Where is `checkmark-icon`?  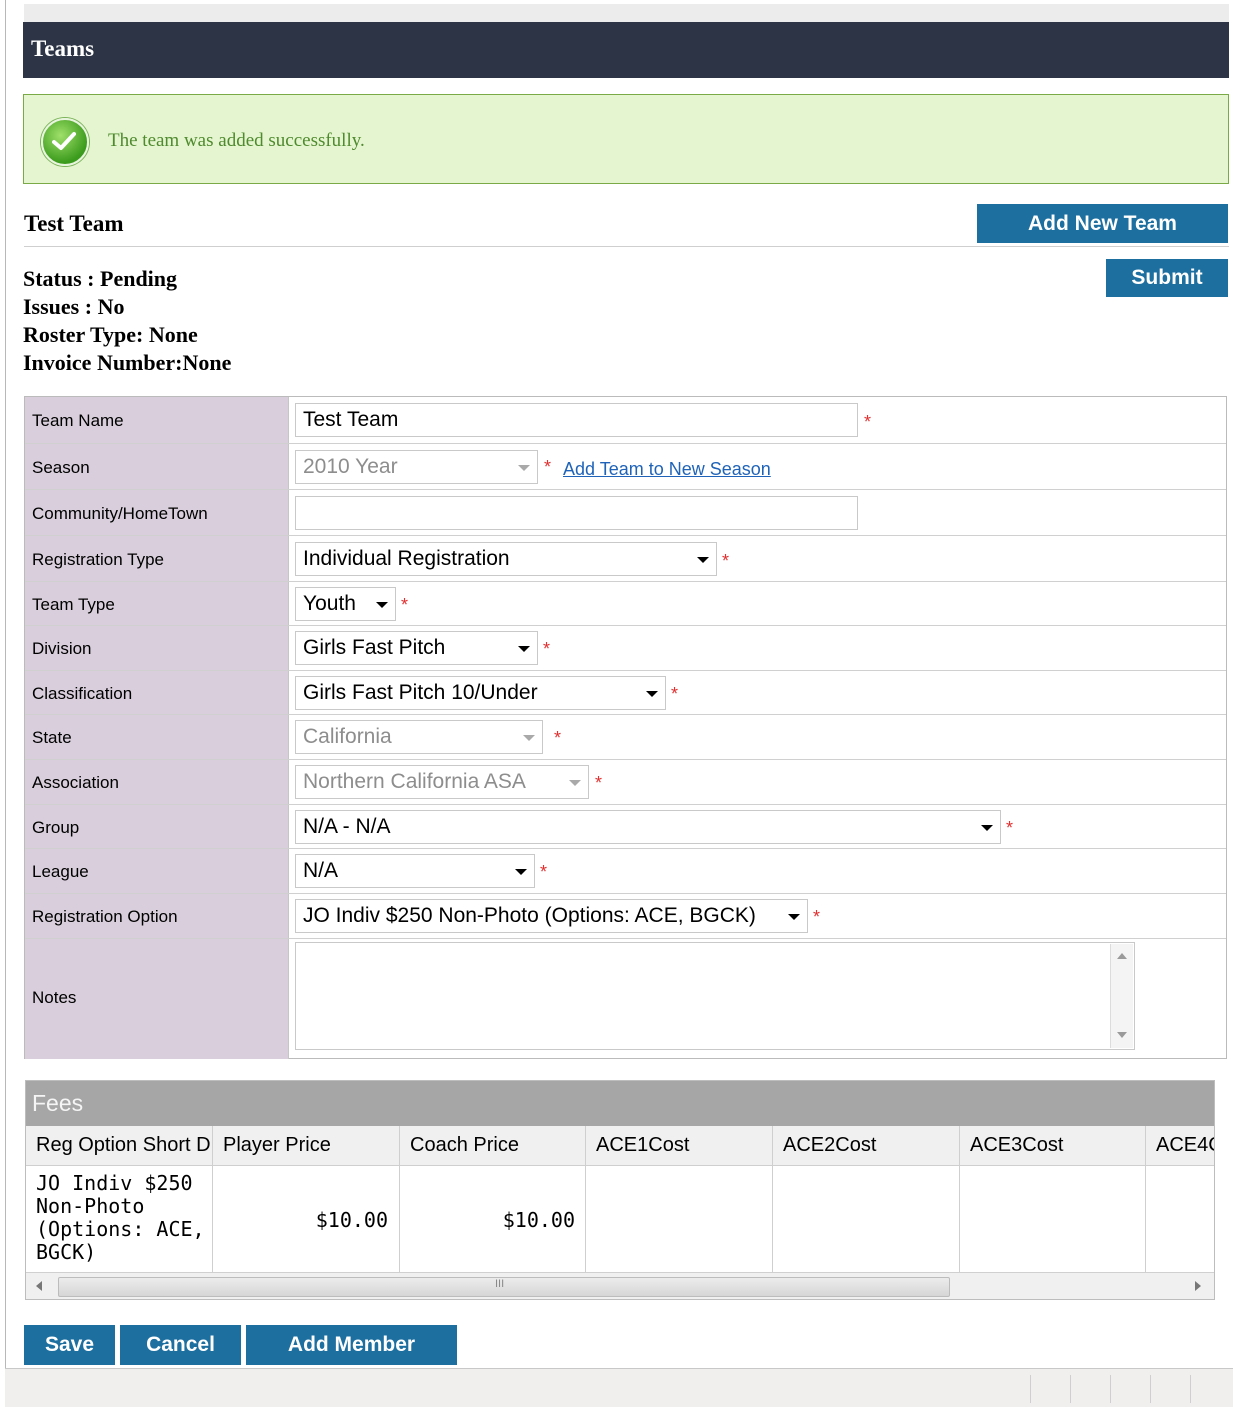 checkmark-icon is located at coordinates (65, 142).